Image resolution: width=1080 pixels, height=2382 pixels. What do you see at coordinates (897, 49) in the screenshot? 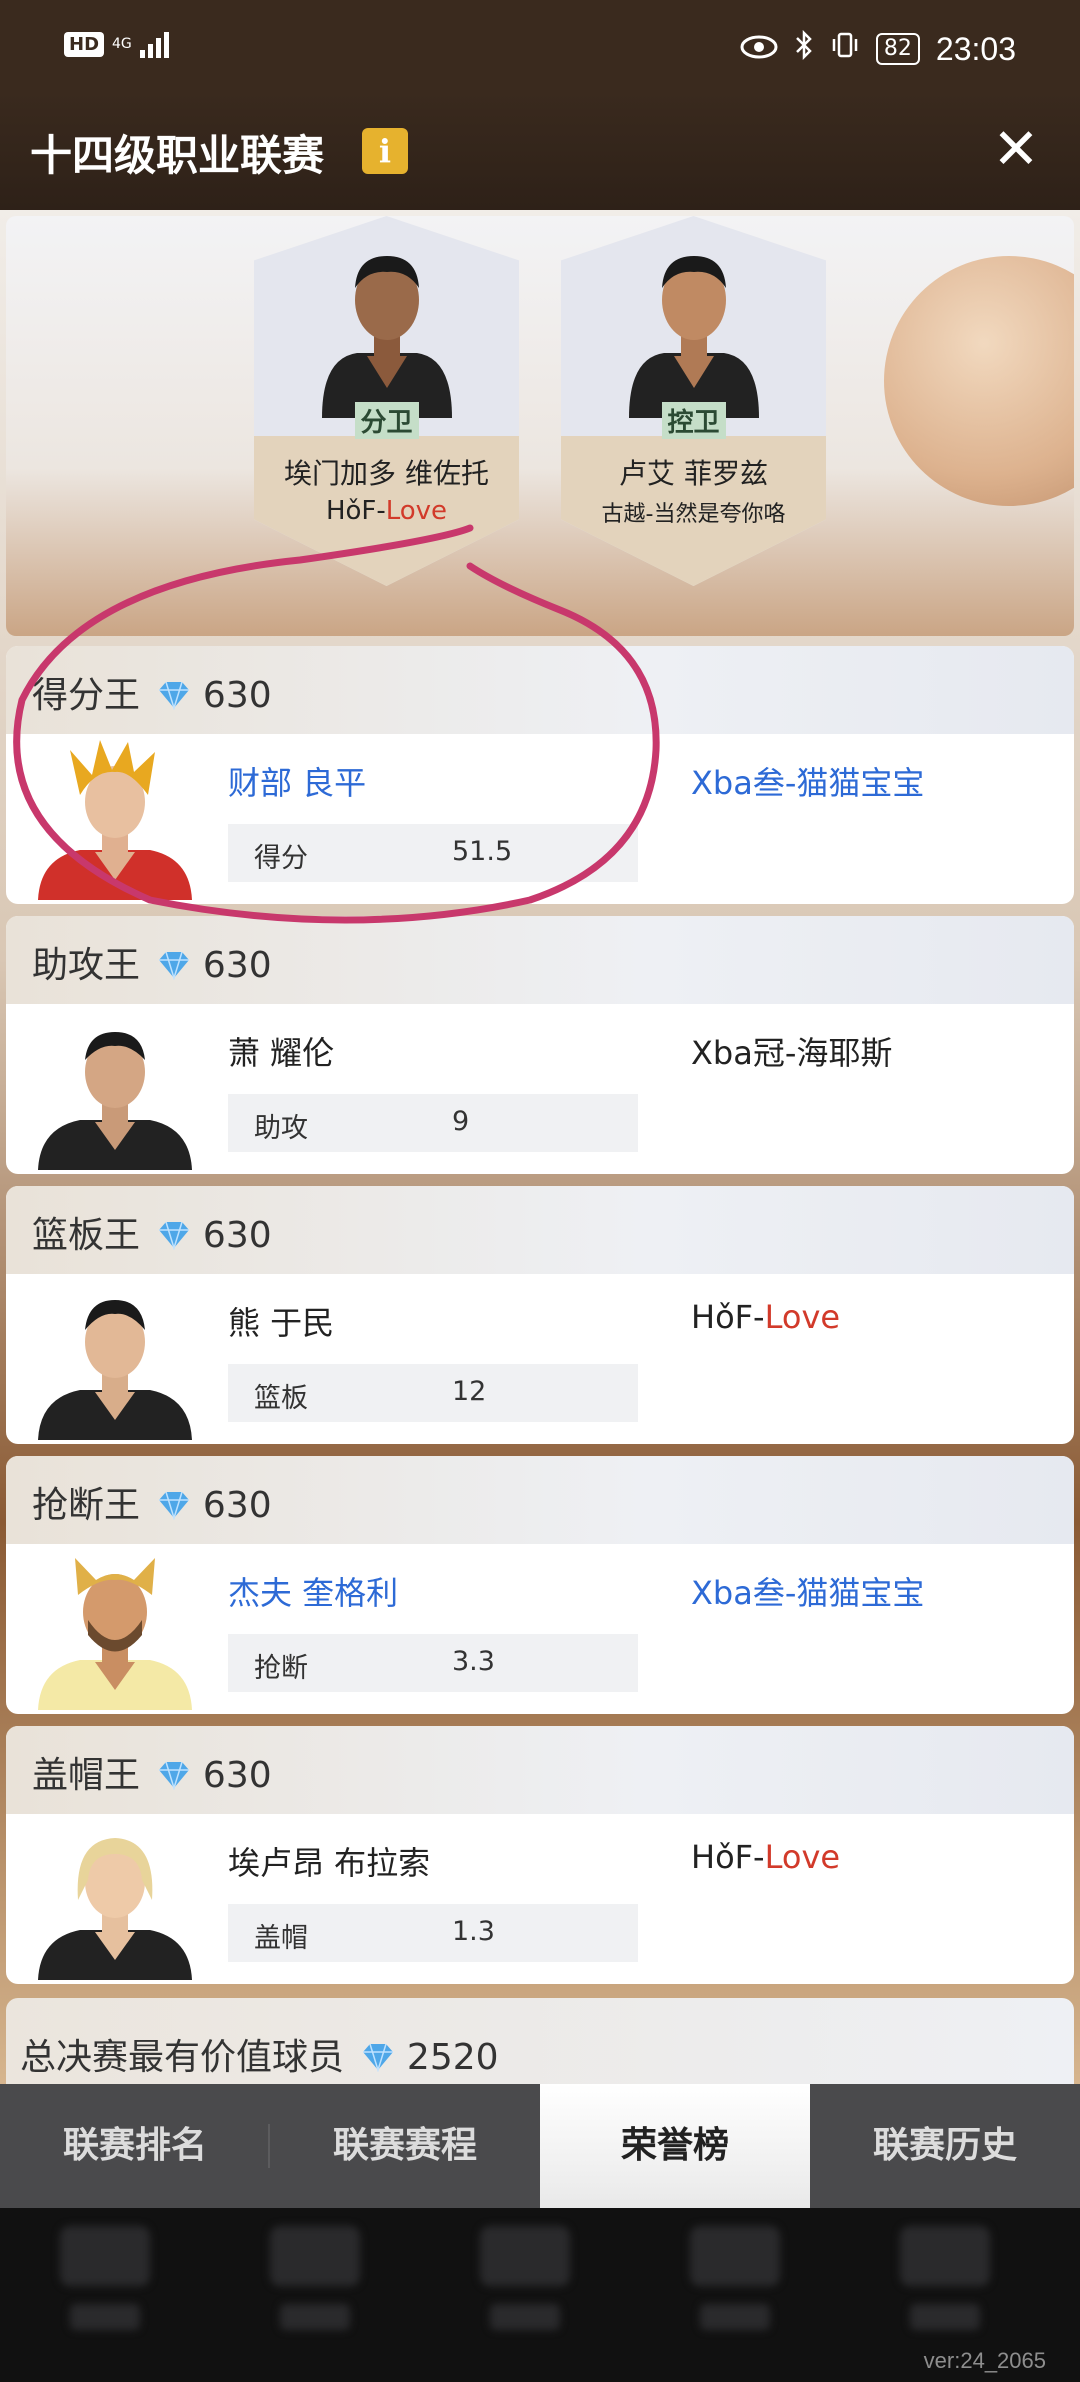
I see `battery-indicator: 82` at bounding box center [897, 49].